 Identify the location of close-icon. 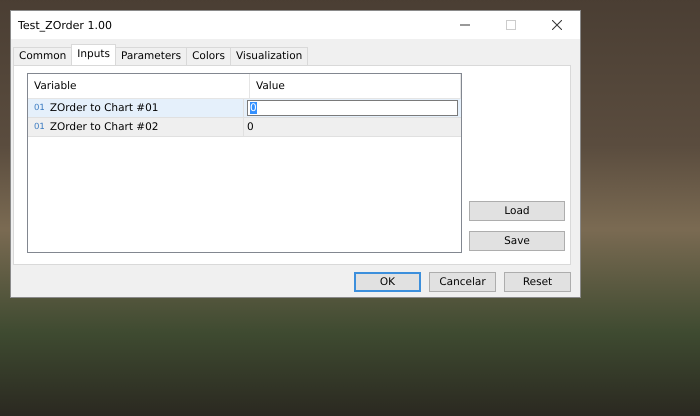
(557, 25).